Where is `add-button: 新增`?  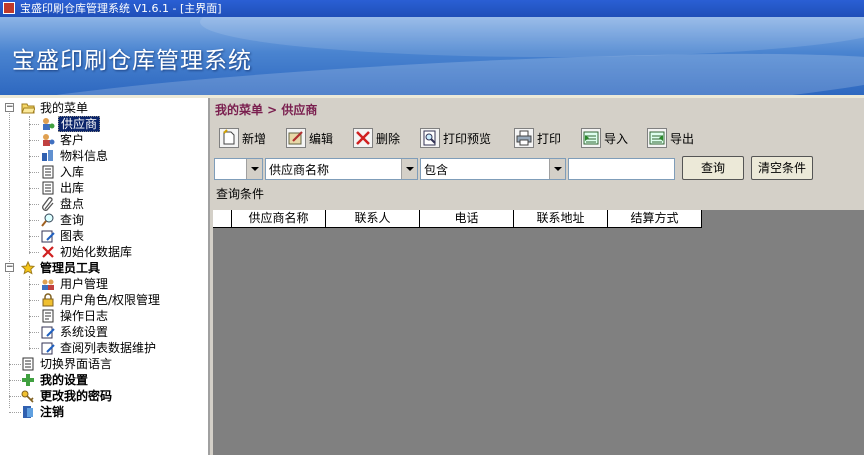 add-button: 新增 is located at coordinates (242, 138).